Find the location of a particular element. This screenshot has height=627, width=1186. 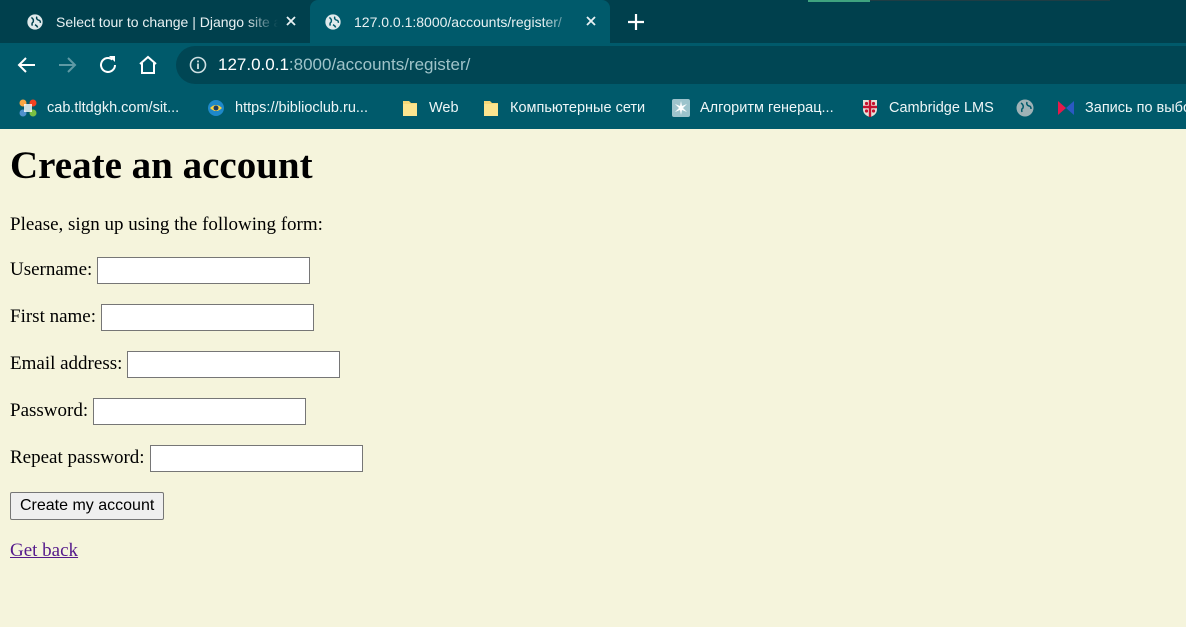

new-tab-icon is located at coordinates (636, 22).